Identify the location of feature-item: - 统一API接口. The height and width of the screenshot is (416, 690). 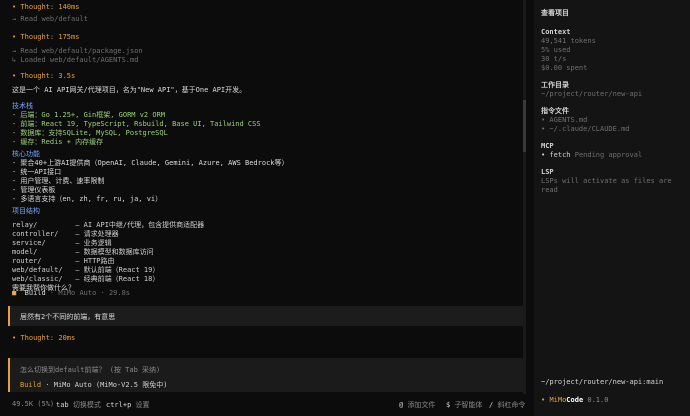
(37, 172).